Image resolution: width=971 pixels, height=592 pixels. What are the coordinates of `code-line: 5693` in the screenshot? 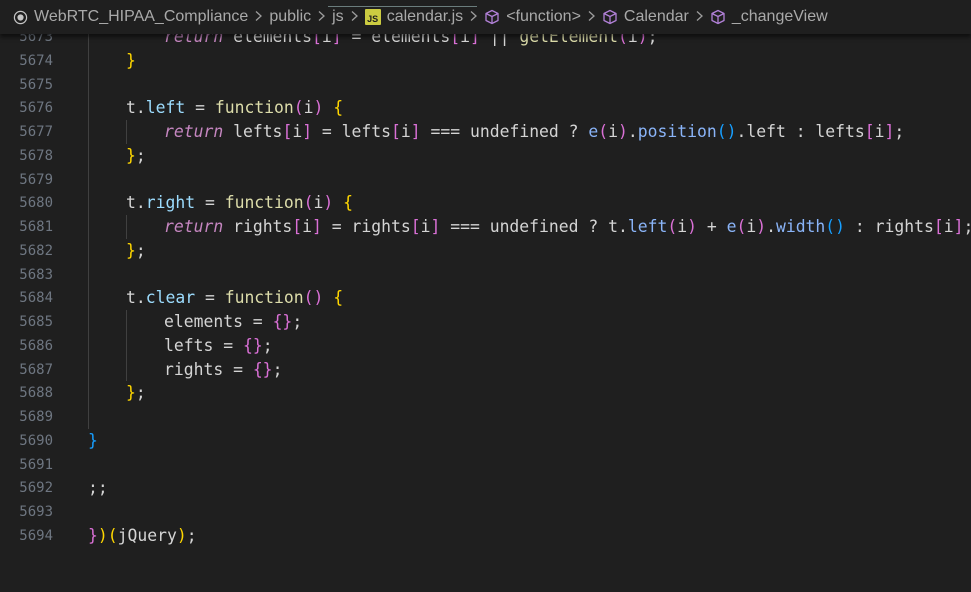 It's located at (485, 512).